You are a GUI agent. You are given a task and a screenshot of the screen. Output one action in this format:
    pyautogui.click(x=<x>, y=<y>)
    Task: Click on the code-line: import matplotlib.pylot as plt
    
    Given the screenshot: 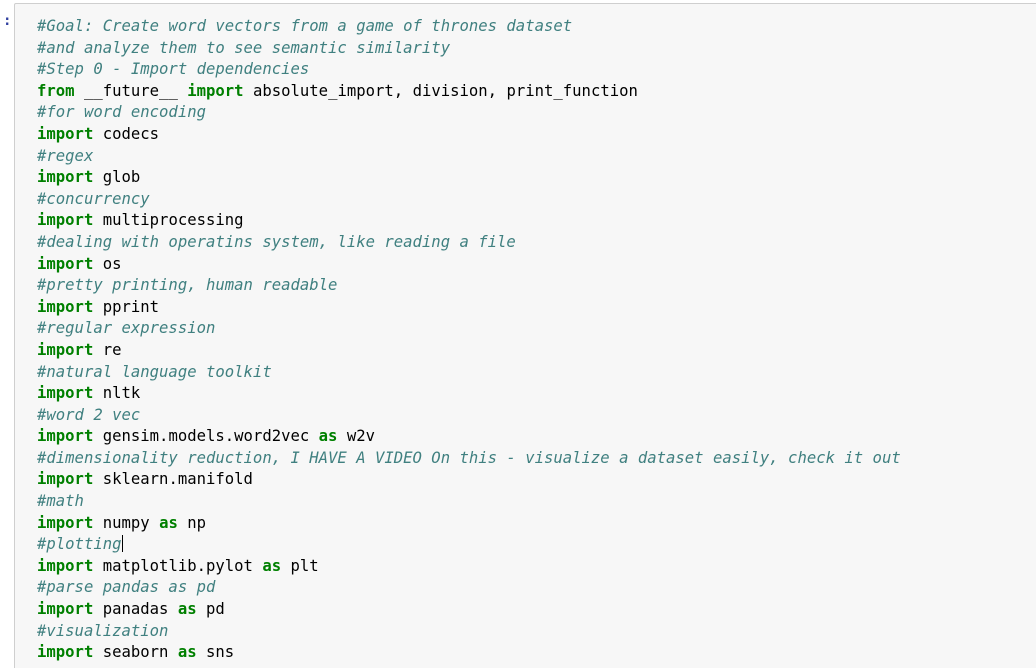 What is the action you would take?
    pyautogui.click(x=469, y=567)
    